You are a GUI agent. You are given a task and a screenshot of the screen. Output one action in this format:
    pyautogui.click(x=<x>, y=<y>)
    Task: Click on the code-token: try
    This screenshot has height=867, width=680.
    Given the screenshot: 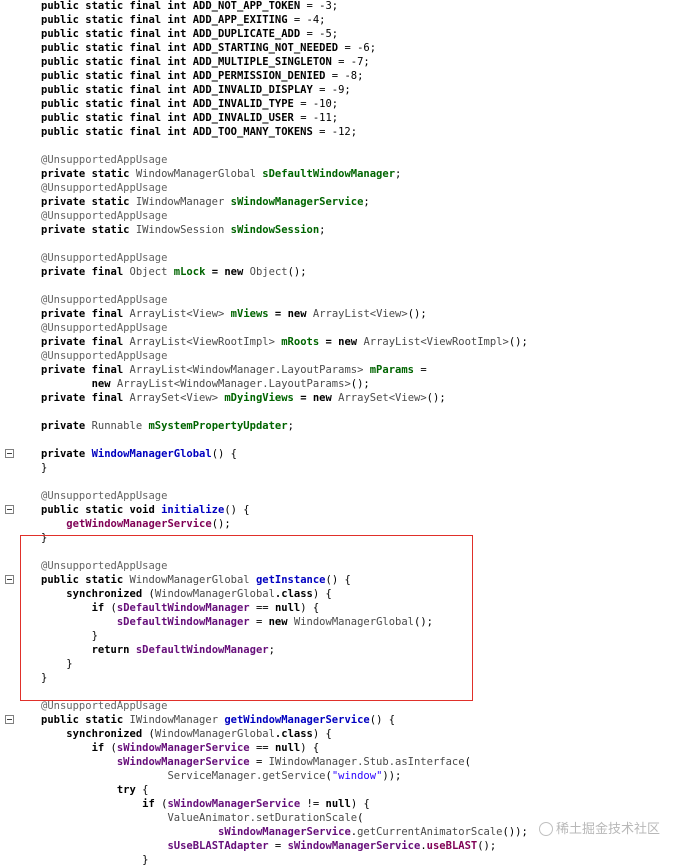 What is the action you would take?
    pyautogui.click(x=129, y=790)
    